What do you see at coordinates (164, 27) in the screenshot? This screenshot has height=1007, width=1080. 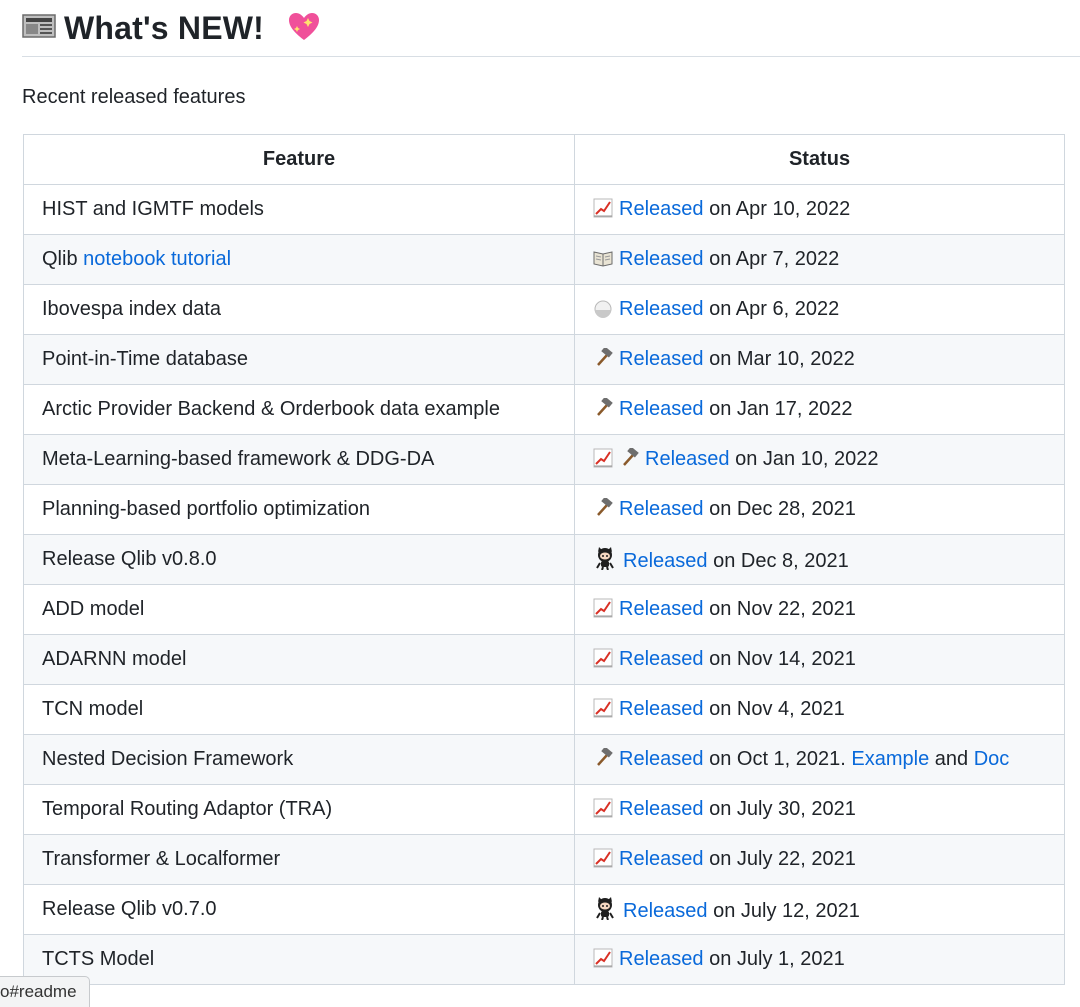 I see `page-title: What's NEW!` at bounding box center [164, 27].